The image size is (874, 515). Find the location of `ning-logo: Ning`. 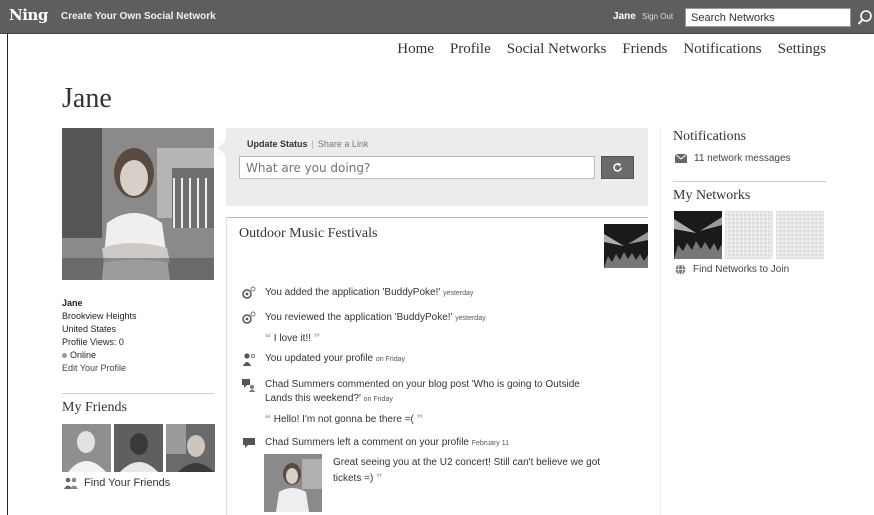

ning-logo: Ning is located at coordinates (28, 15).